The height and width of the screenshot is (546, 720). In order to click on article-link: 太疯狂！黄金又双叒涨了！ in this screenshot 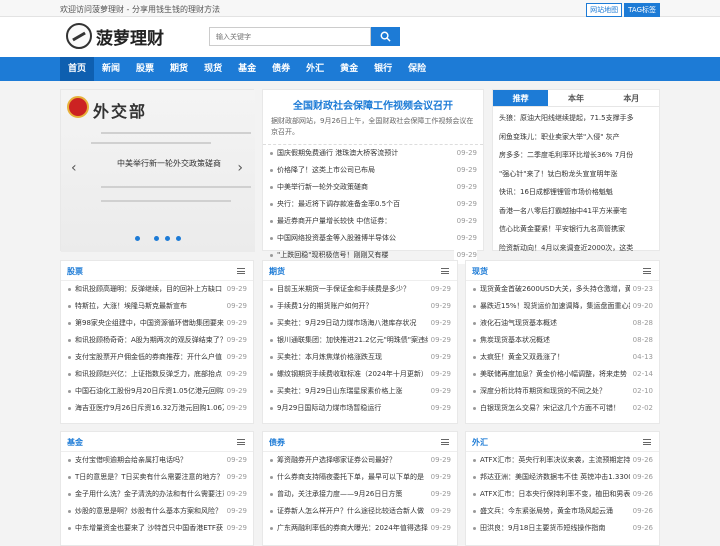, I will do `click(522, 357)`.